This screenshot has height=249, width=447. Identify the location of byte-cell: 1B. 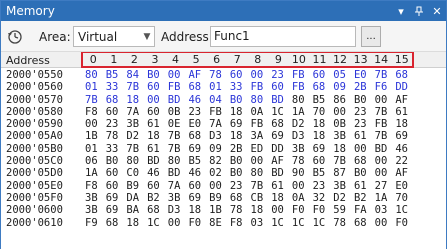
(215, 210).